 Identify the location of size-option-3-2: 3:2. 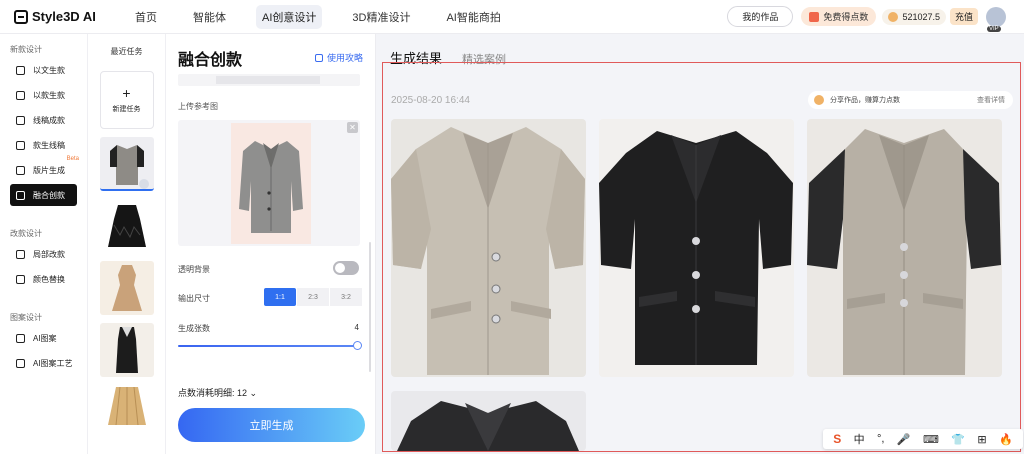
(346, 297).